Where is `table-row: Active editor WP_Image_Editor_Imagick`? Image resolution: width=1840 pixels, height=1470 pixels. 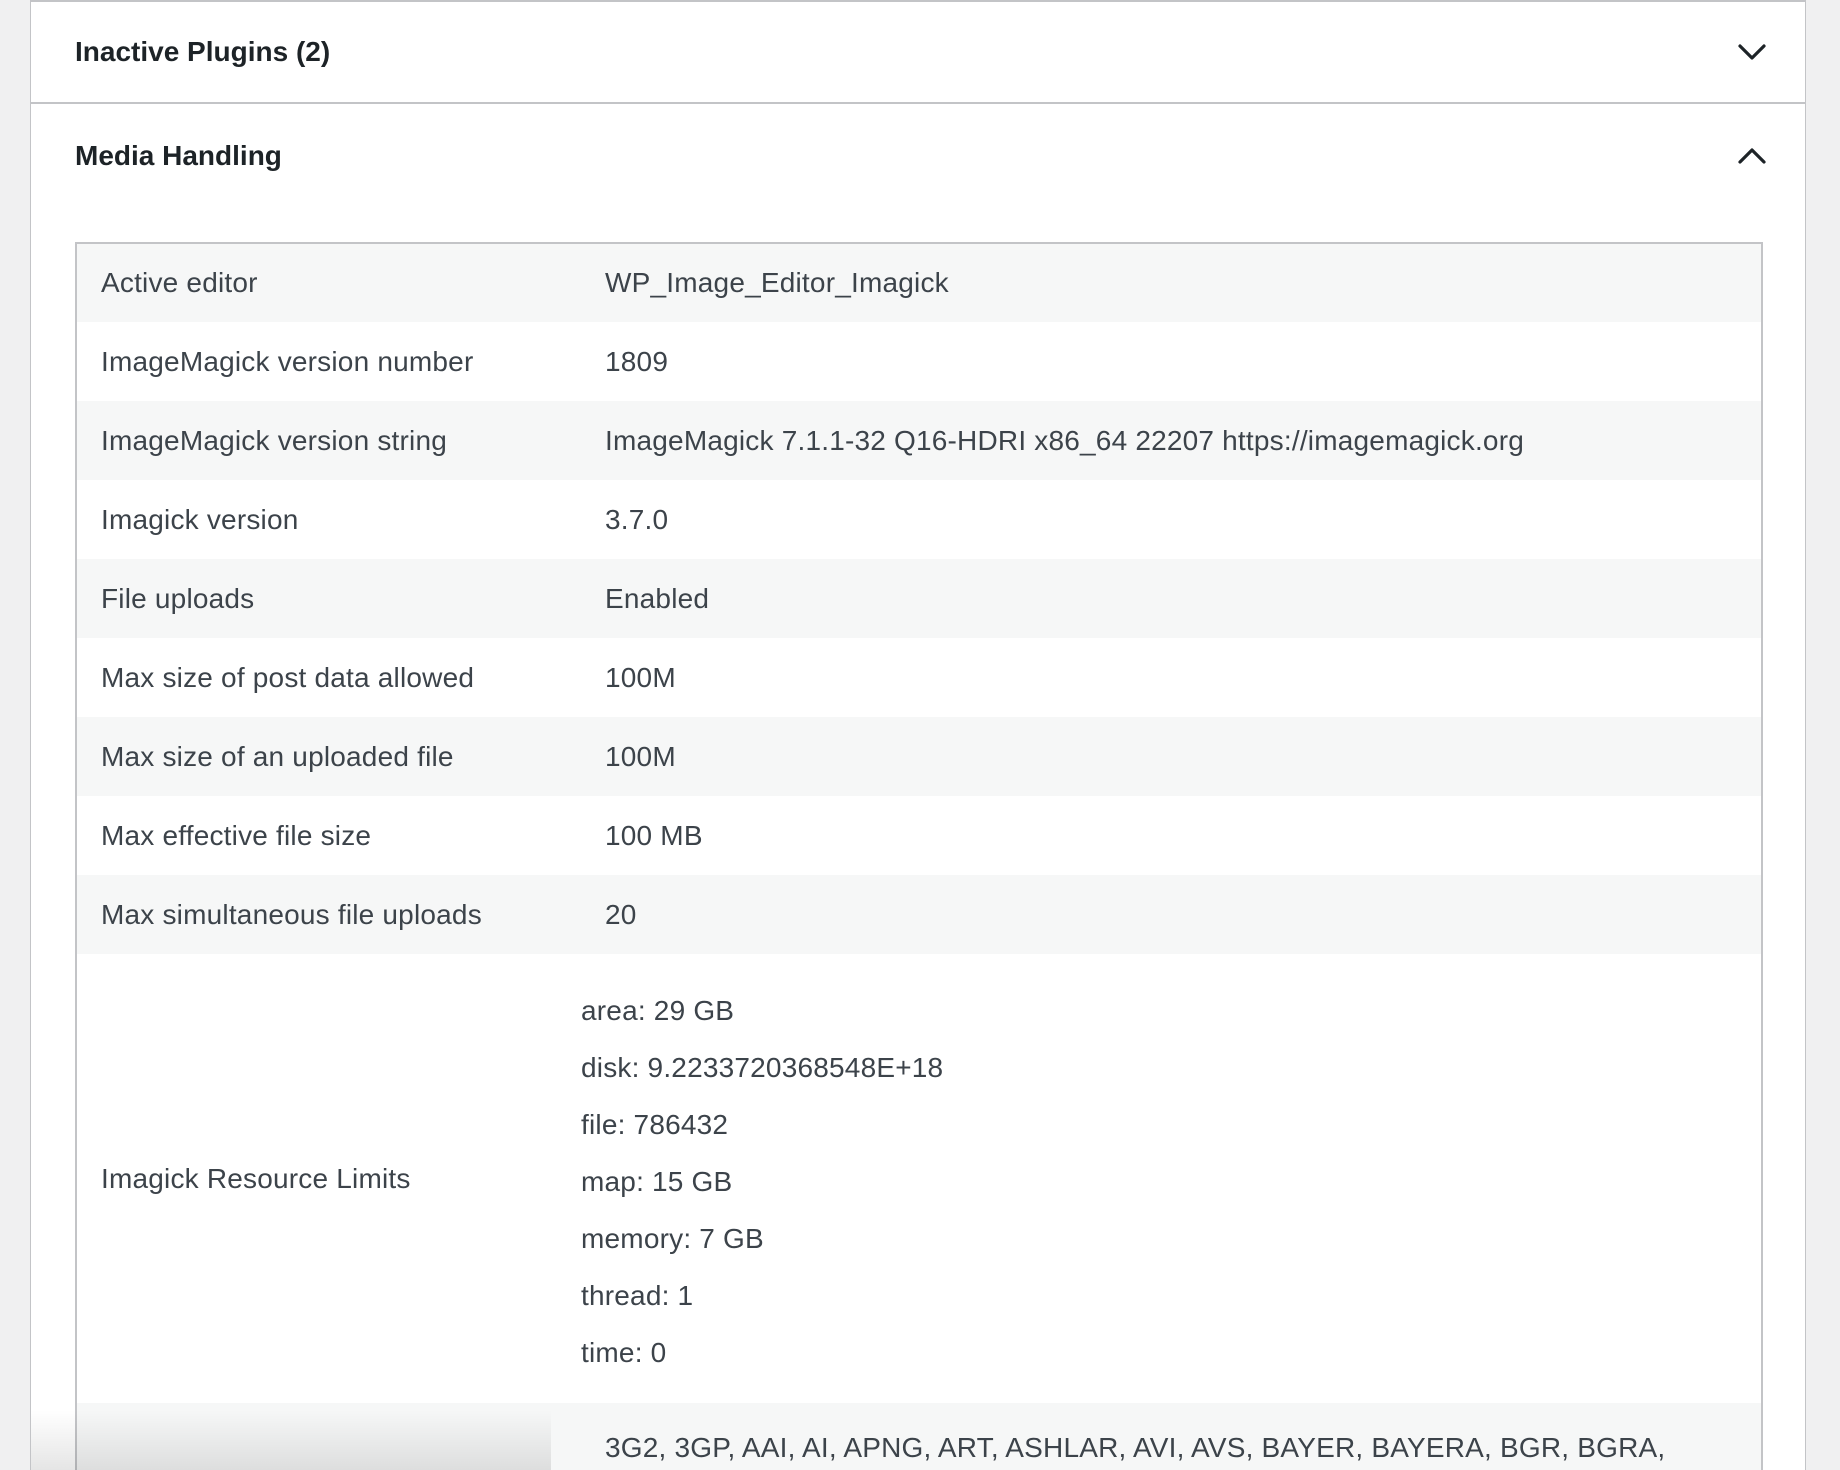
table-row: Active editor WP_Image_Editor_Imagick is located at coordinates (919, 282).